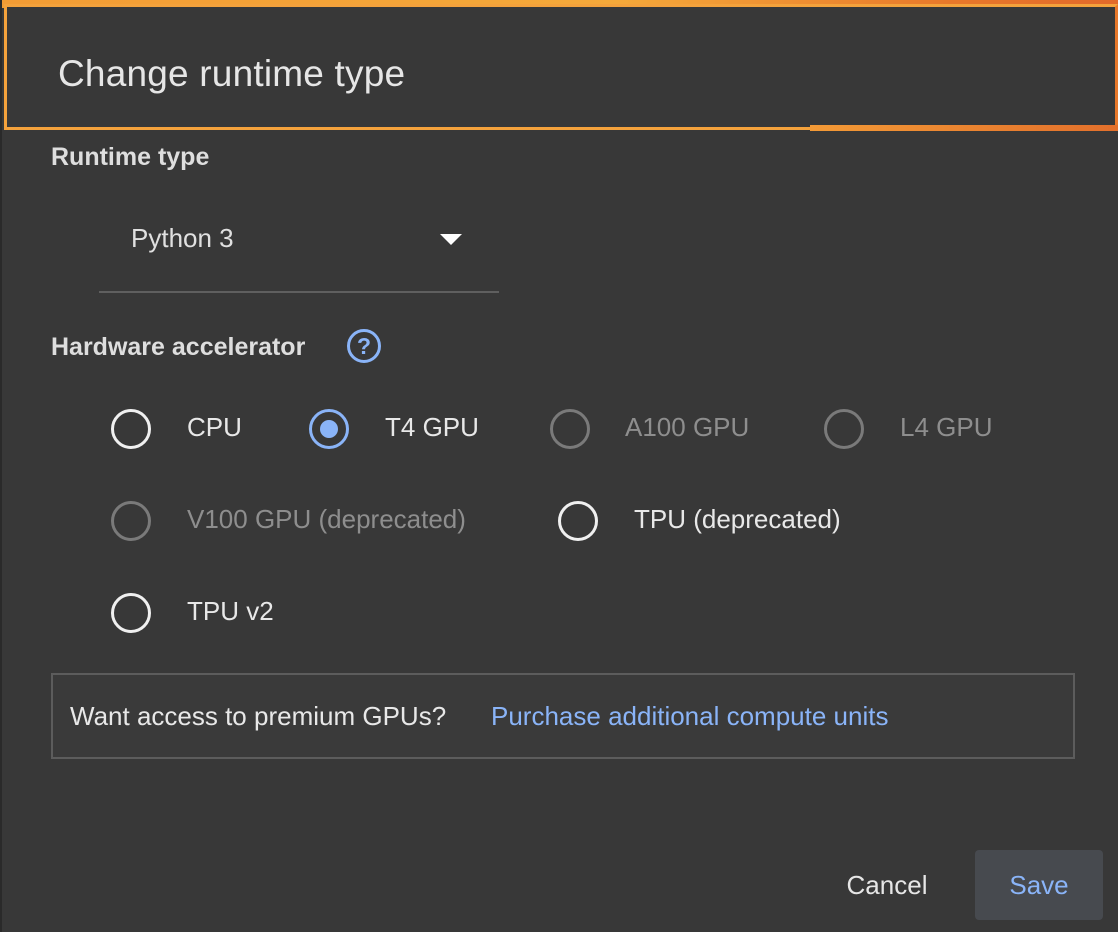 This screenshot has height=932, width=1118. Describe the element at coordinates (364, 346) in the screenshot. I see `help-icon: ?` at that location.